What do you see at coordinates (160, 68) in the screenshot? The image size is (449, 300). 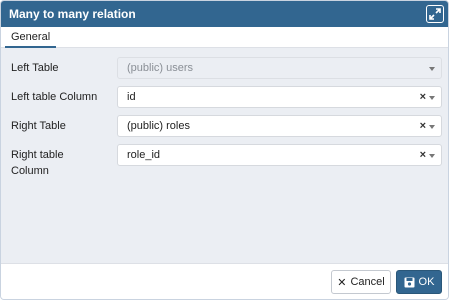 I see `left-table-value: (public) users` at bounding box center [160, 68].